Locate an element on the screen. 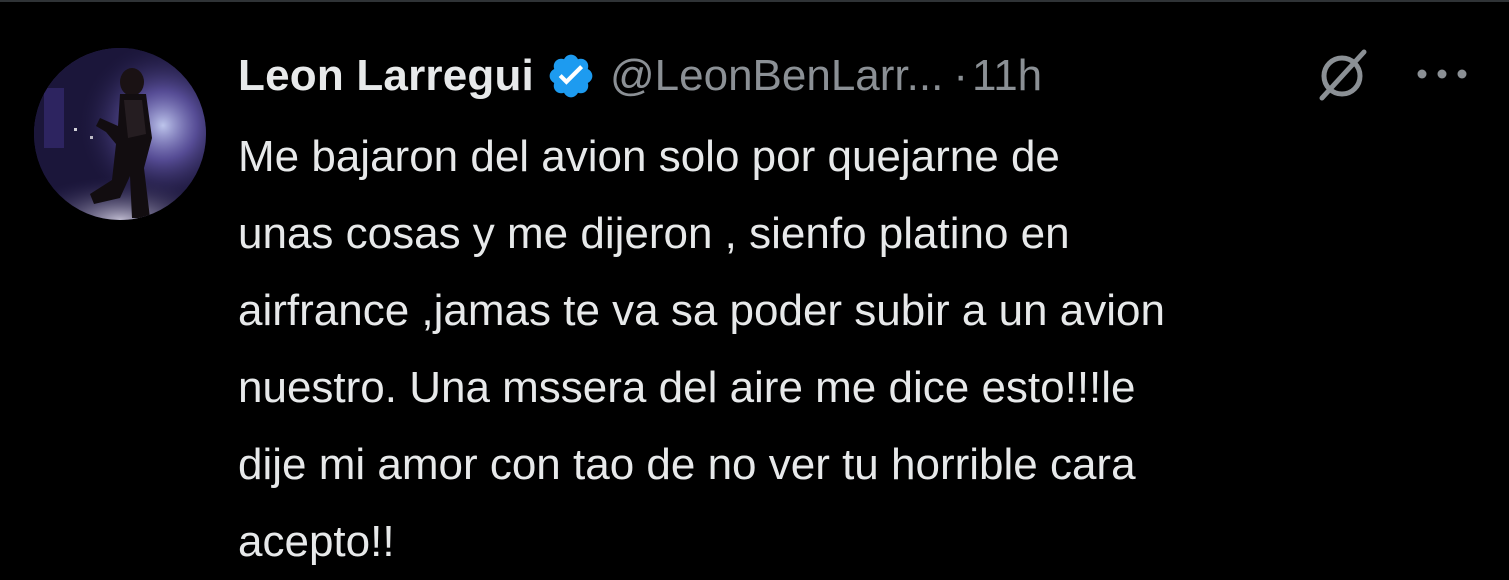 Image resolution: width=1509 pixels, height=580 pixels. author-display-name: Leon Larregui is located at coordinates (386, 76).